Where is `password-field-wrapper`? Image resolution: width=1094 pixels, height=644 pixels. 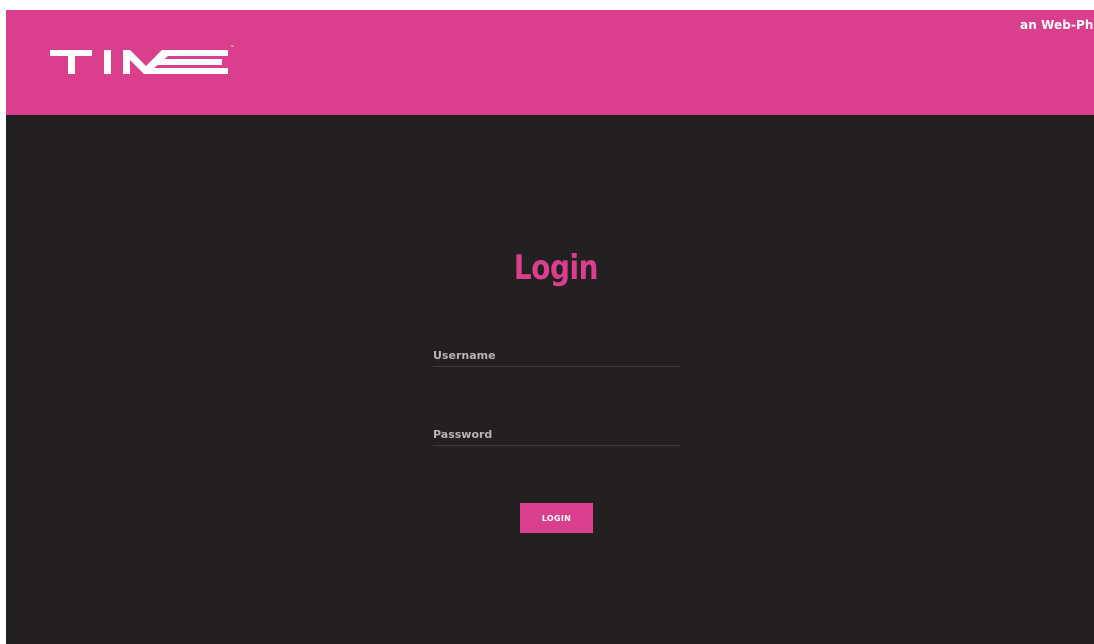 password-field-wrapper is located at coordinates (556, 434).